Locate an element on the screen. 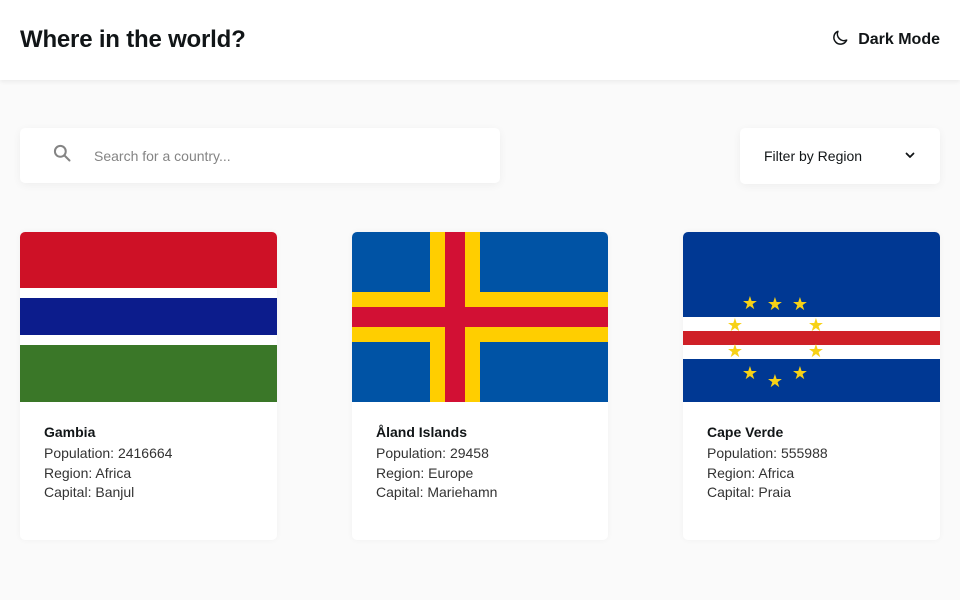 The image size is (960, 600). gambia-flag is located at coordinates (148, 317).